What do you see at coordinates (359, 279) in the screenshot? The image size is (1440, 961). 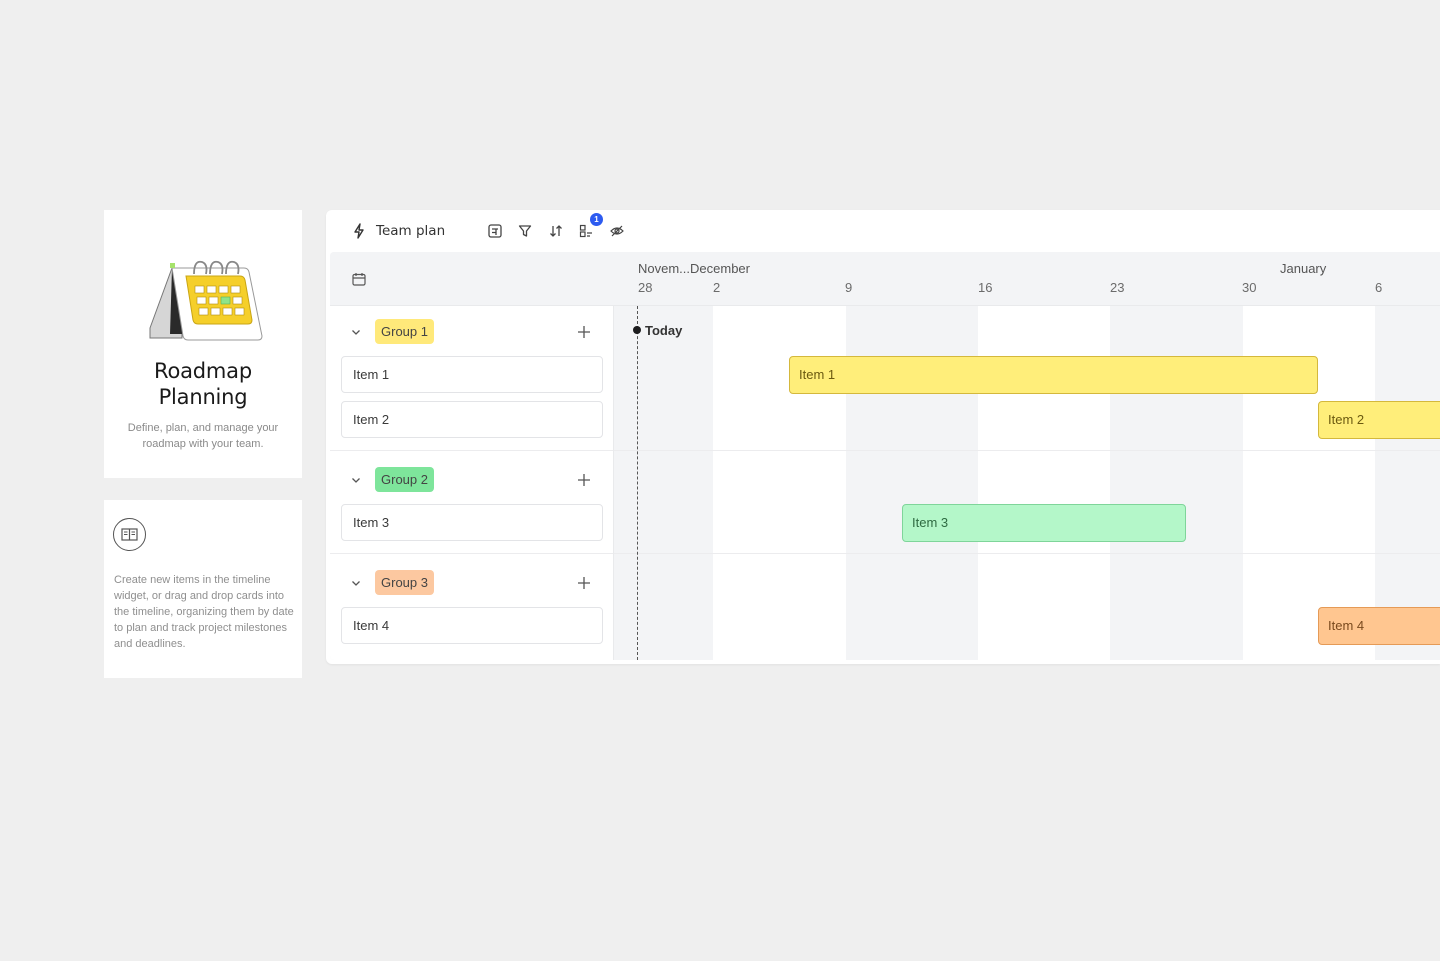 I see `calendar-icon` at bounding box center [359, 279].